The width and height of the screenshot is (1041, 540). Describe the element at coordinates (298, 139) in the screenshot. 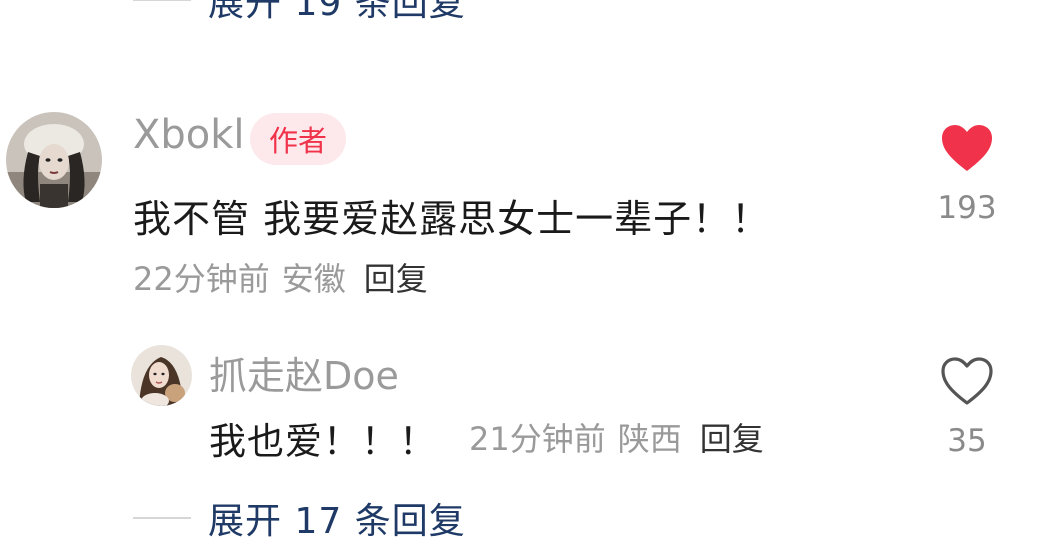

I see `author-badge: 作者` at that location.